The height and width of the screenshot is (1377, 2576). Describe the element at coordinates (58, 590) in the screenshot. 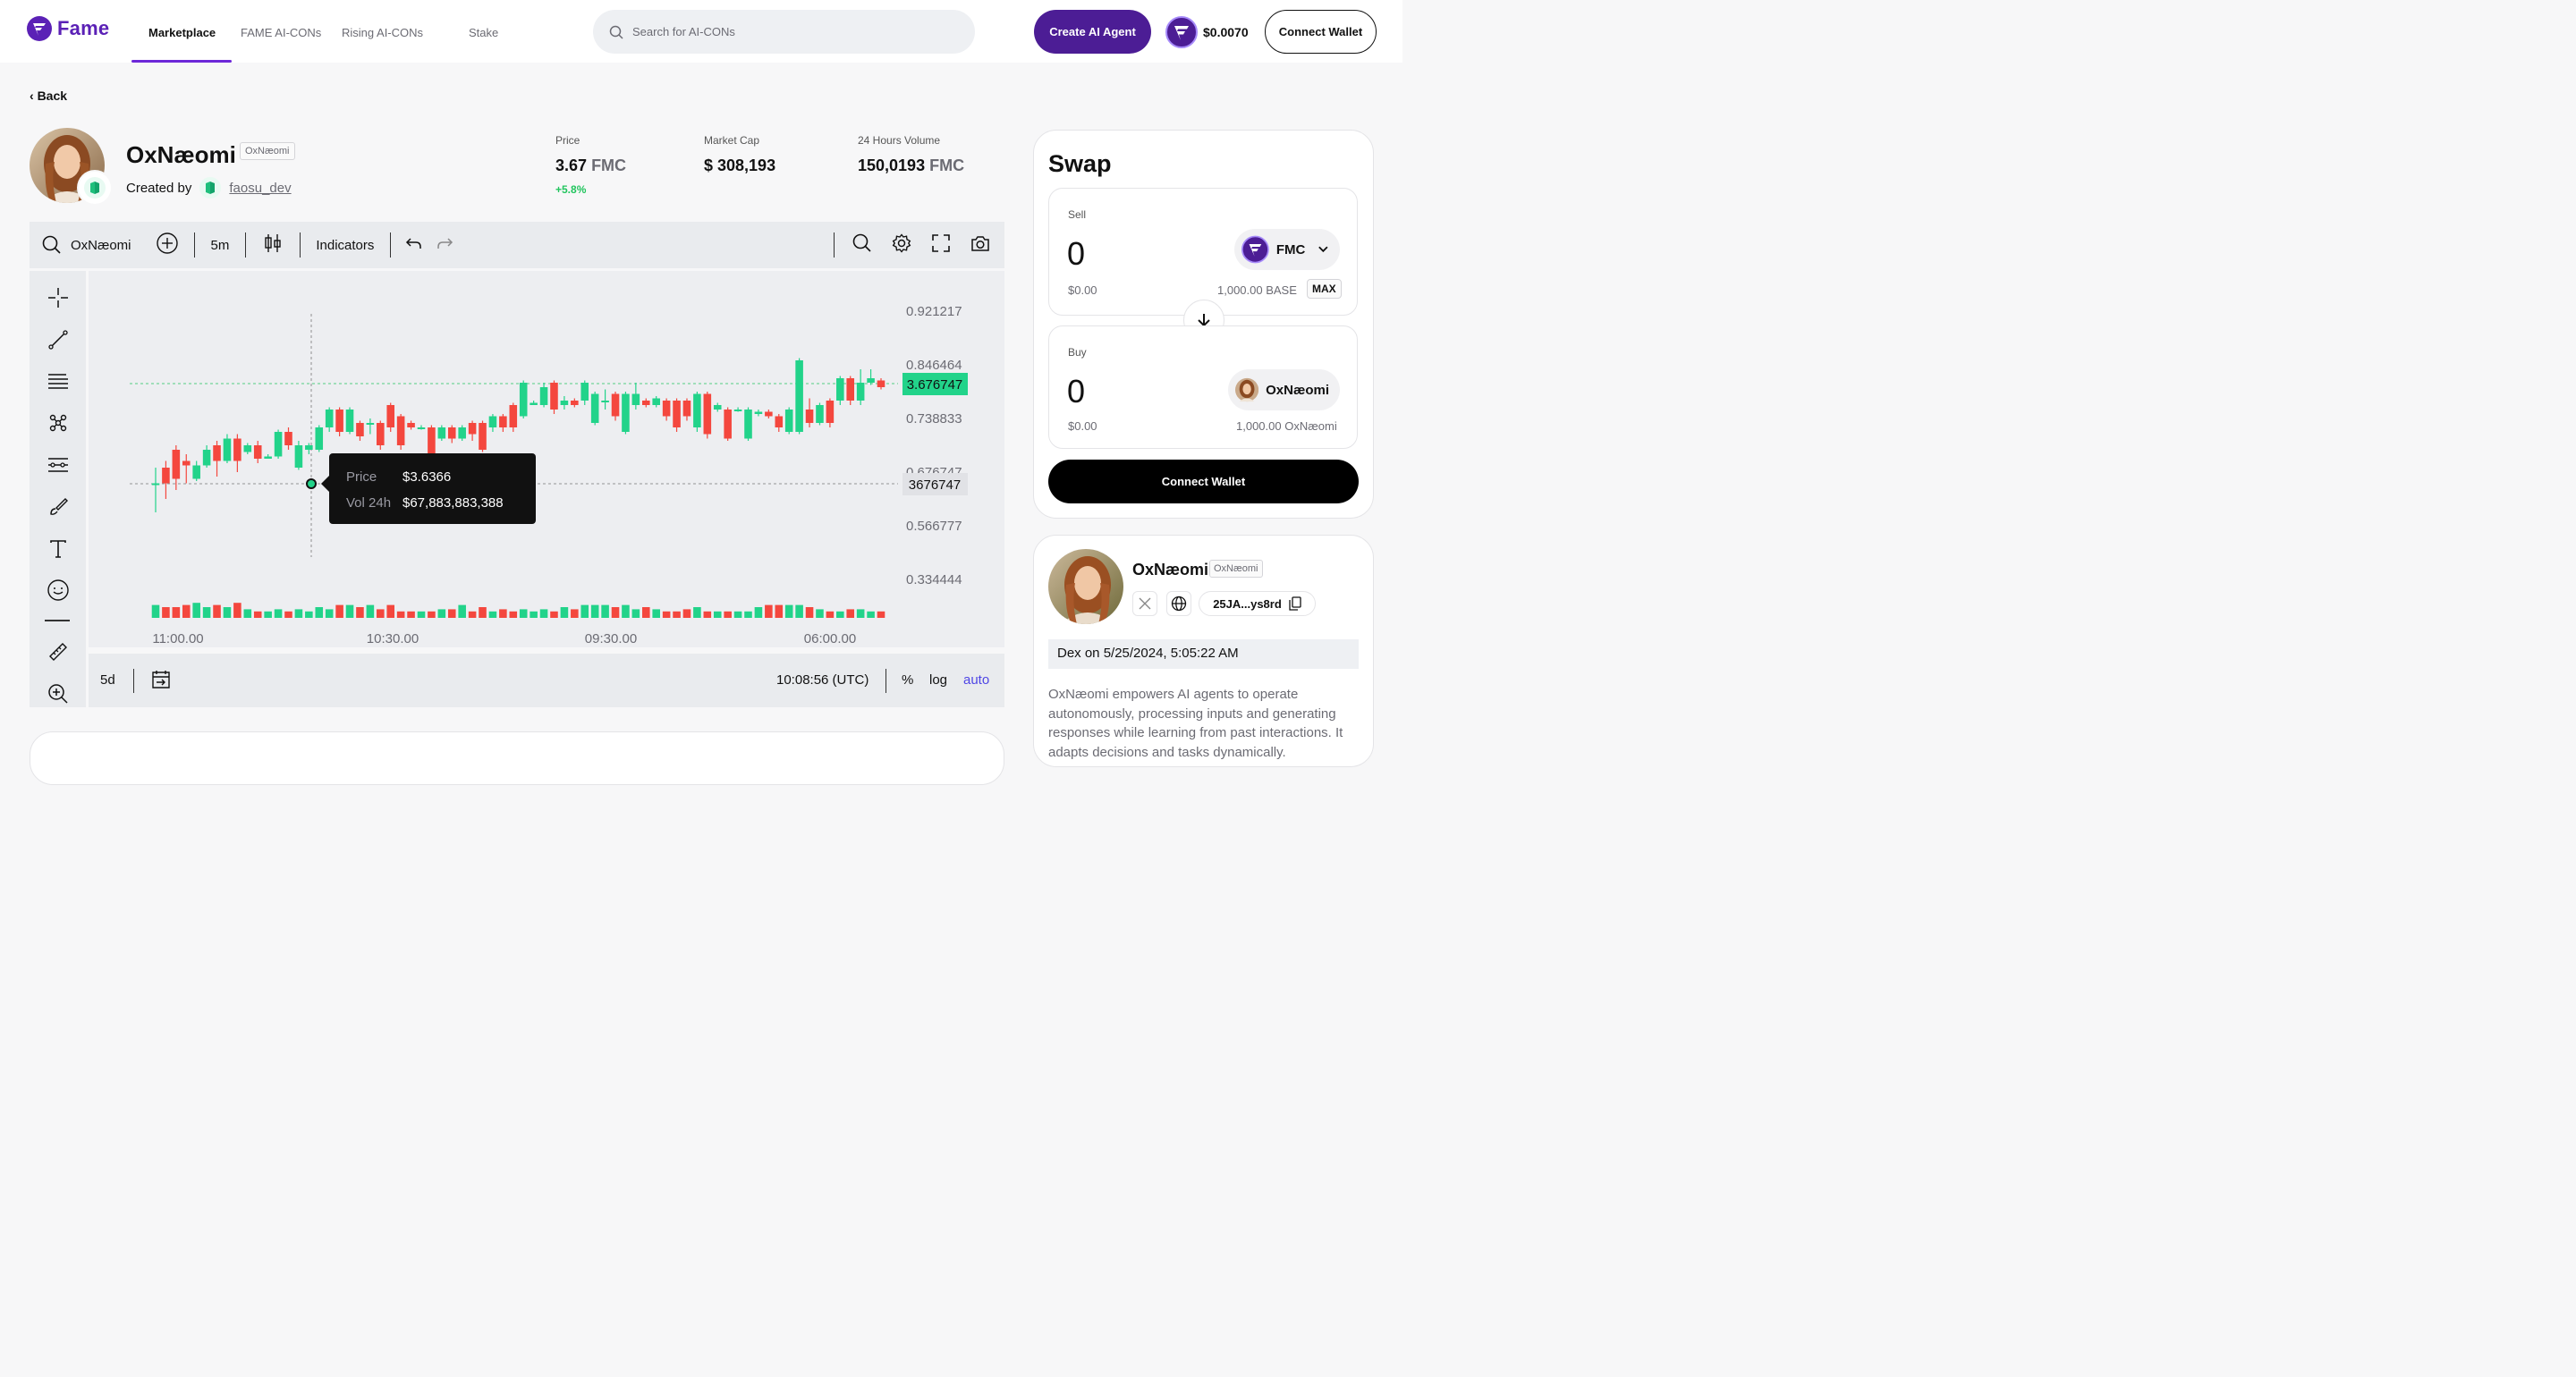

I see `emoji-tool` at that location.